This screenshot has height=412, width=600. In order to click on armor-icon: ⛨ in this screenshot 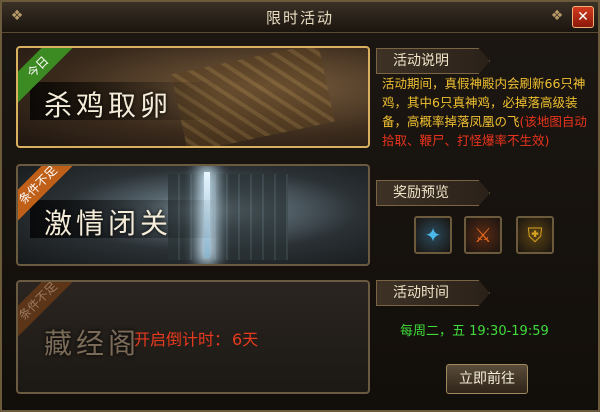, I will do `click(535, 235)`.